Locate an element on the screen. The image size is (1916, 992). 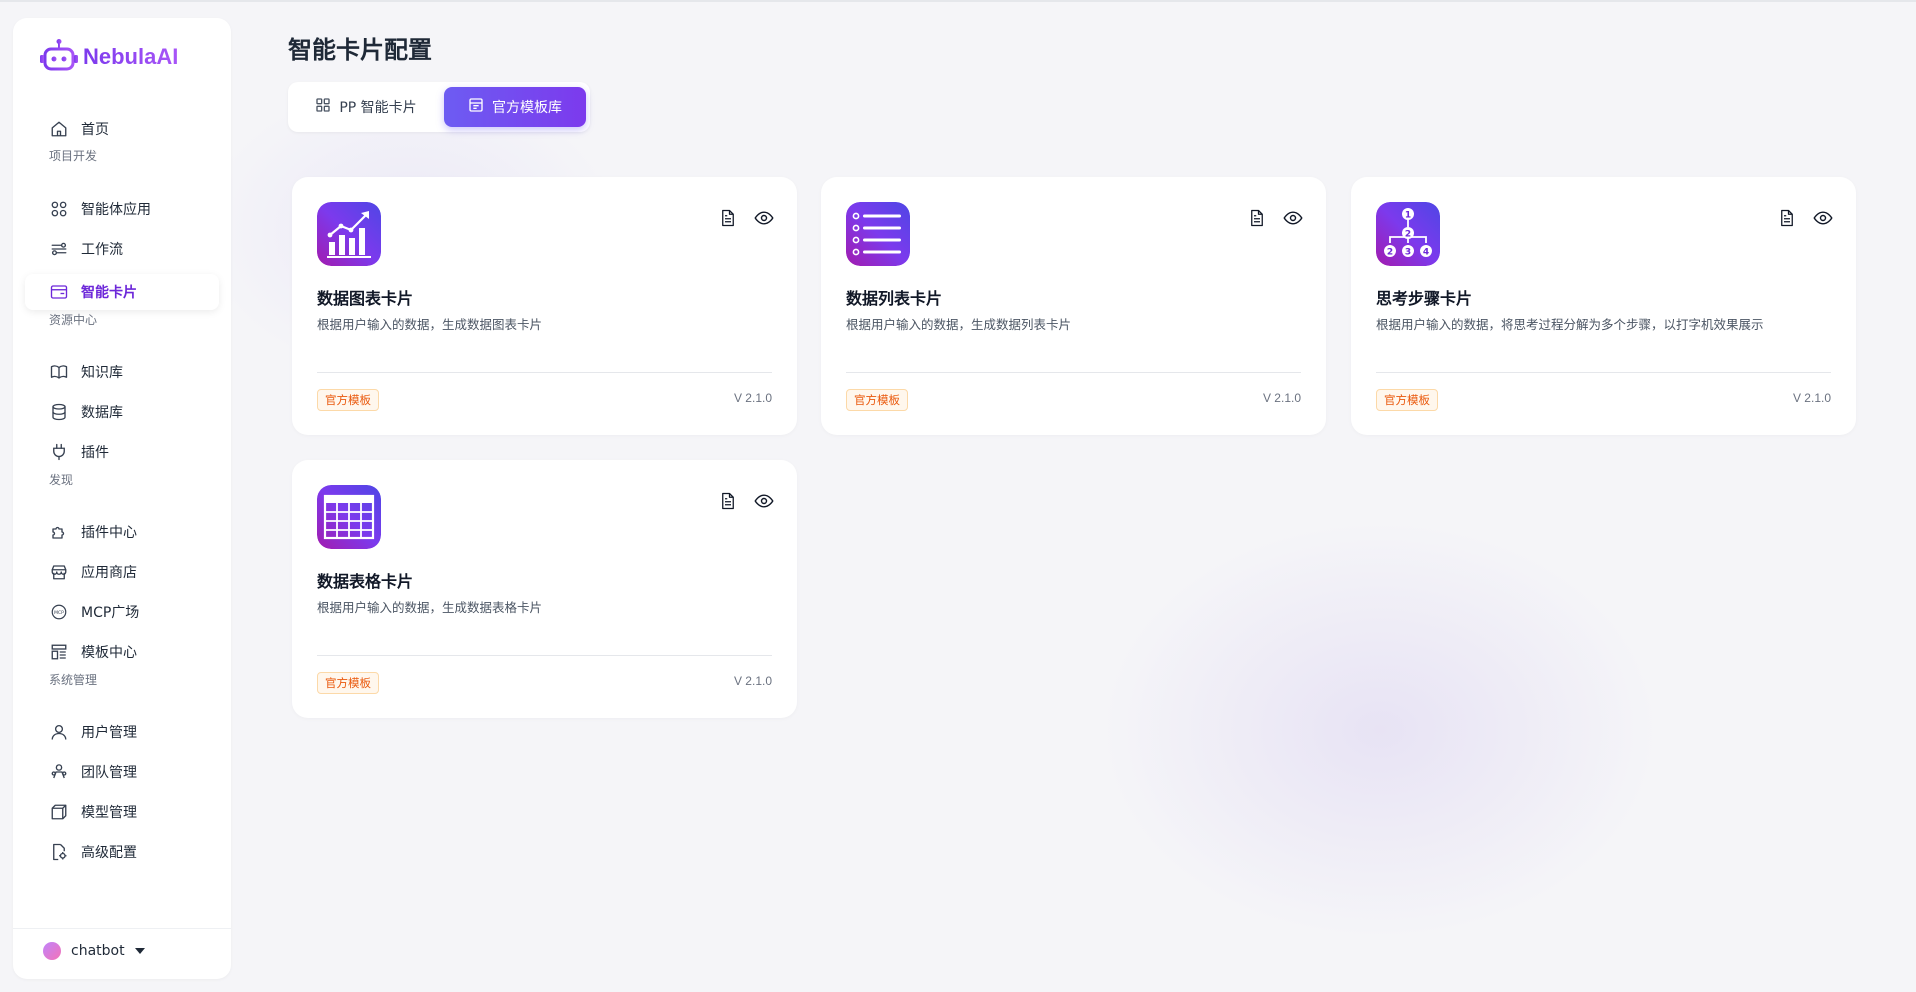
home-icon is located at coordinates (59, 129).